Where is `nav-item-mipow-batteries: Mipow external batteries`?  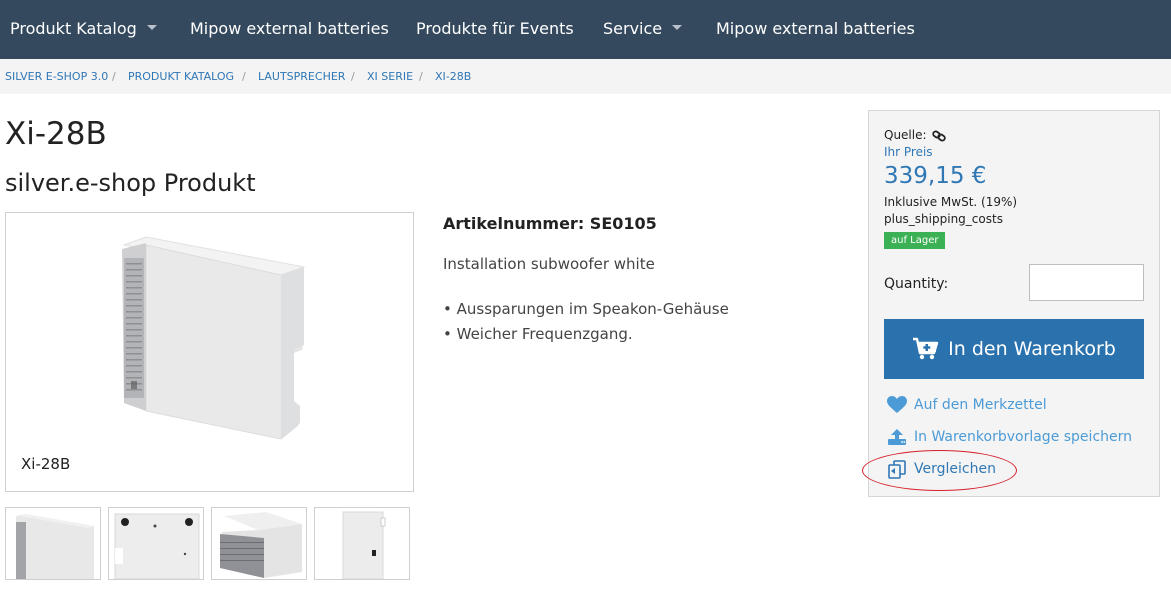 nav-item-mipow-batteries: Mipow external batteries is located at coordinates (289, 29).